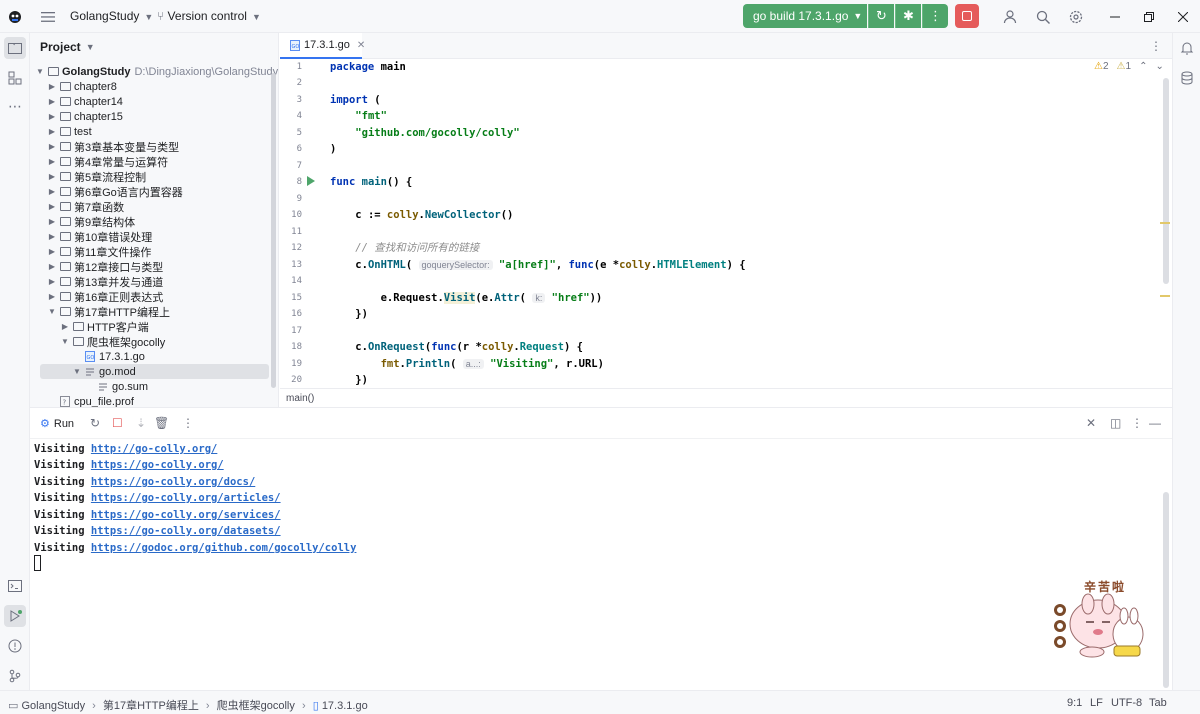  Describe the element at coordinates (95, 423) in the screenshot. I see `rerun-icon: ↻` at that location.